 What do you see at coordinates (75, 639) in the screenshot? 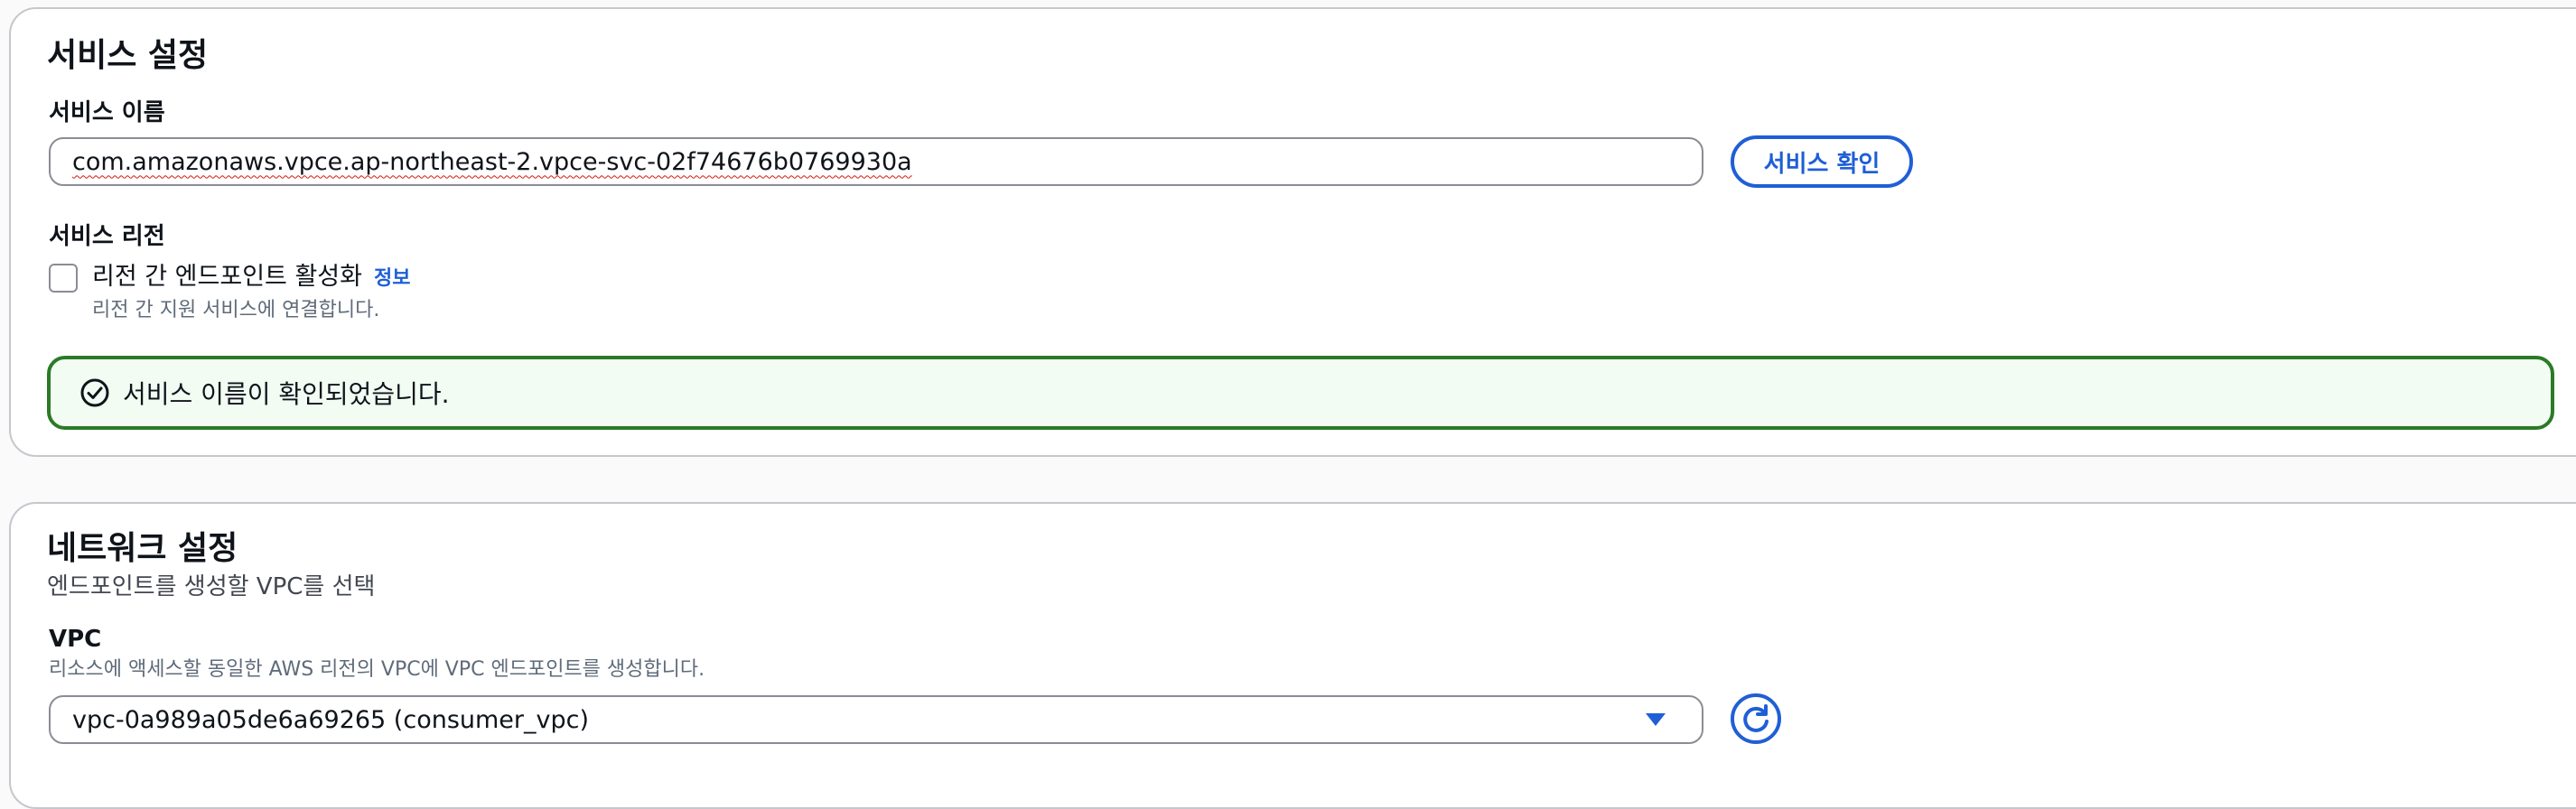
I see `vpc-label: VPC` at bounding box center [75, 639].